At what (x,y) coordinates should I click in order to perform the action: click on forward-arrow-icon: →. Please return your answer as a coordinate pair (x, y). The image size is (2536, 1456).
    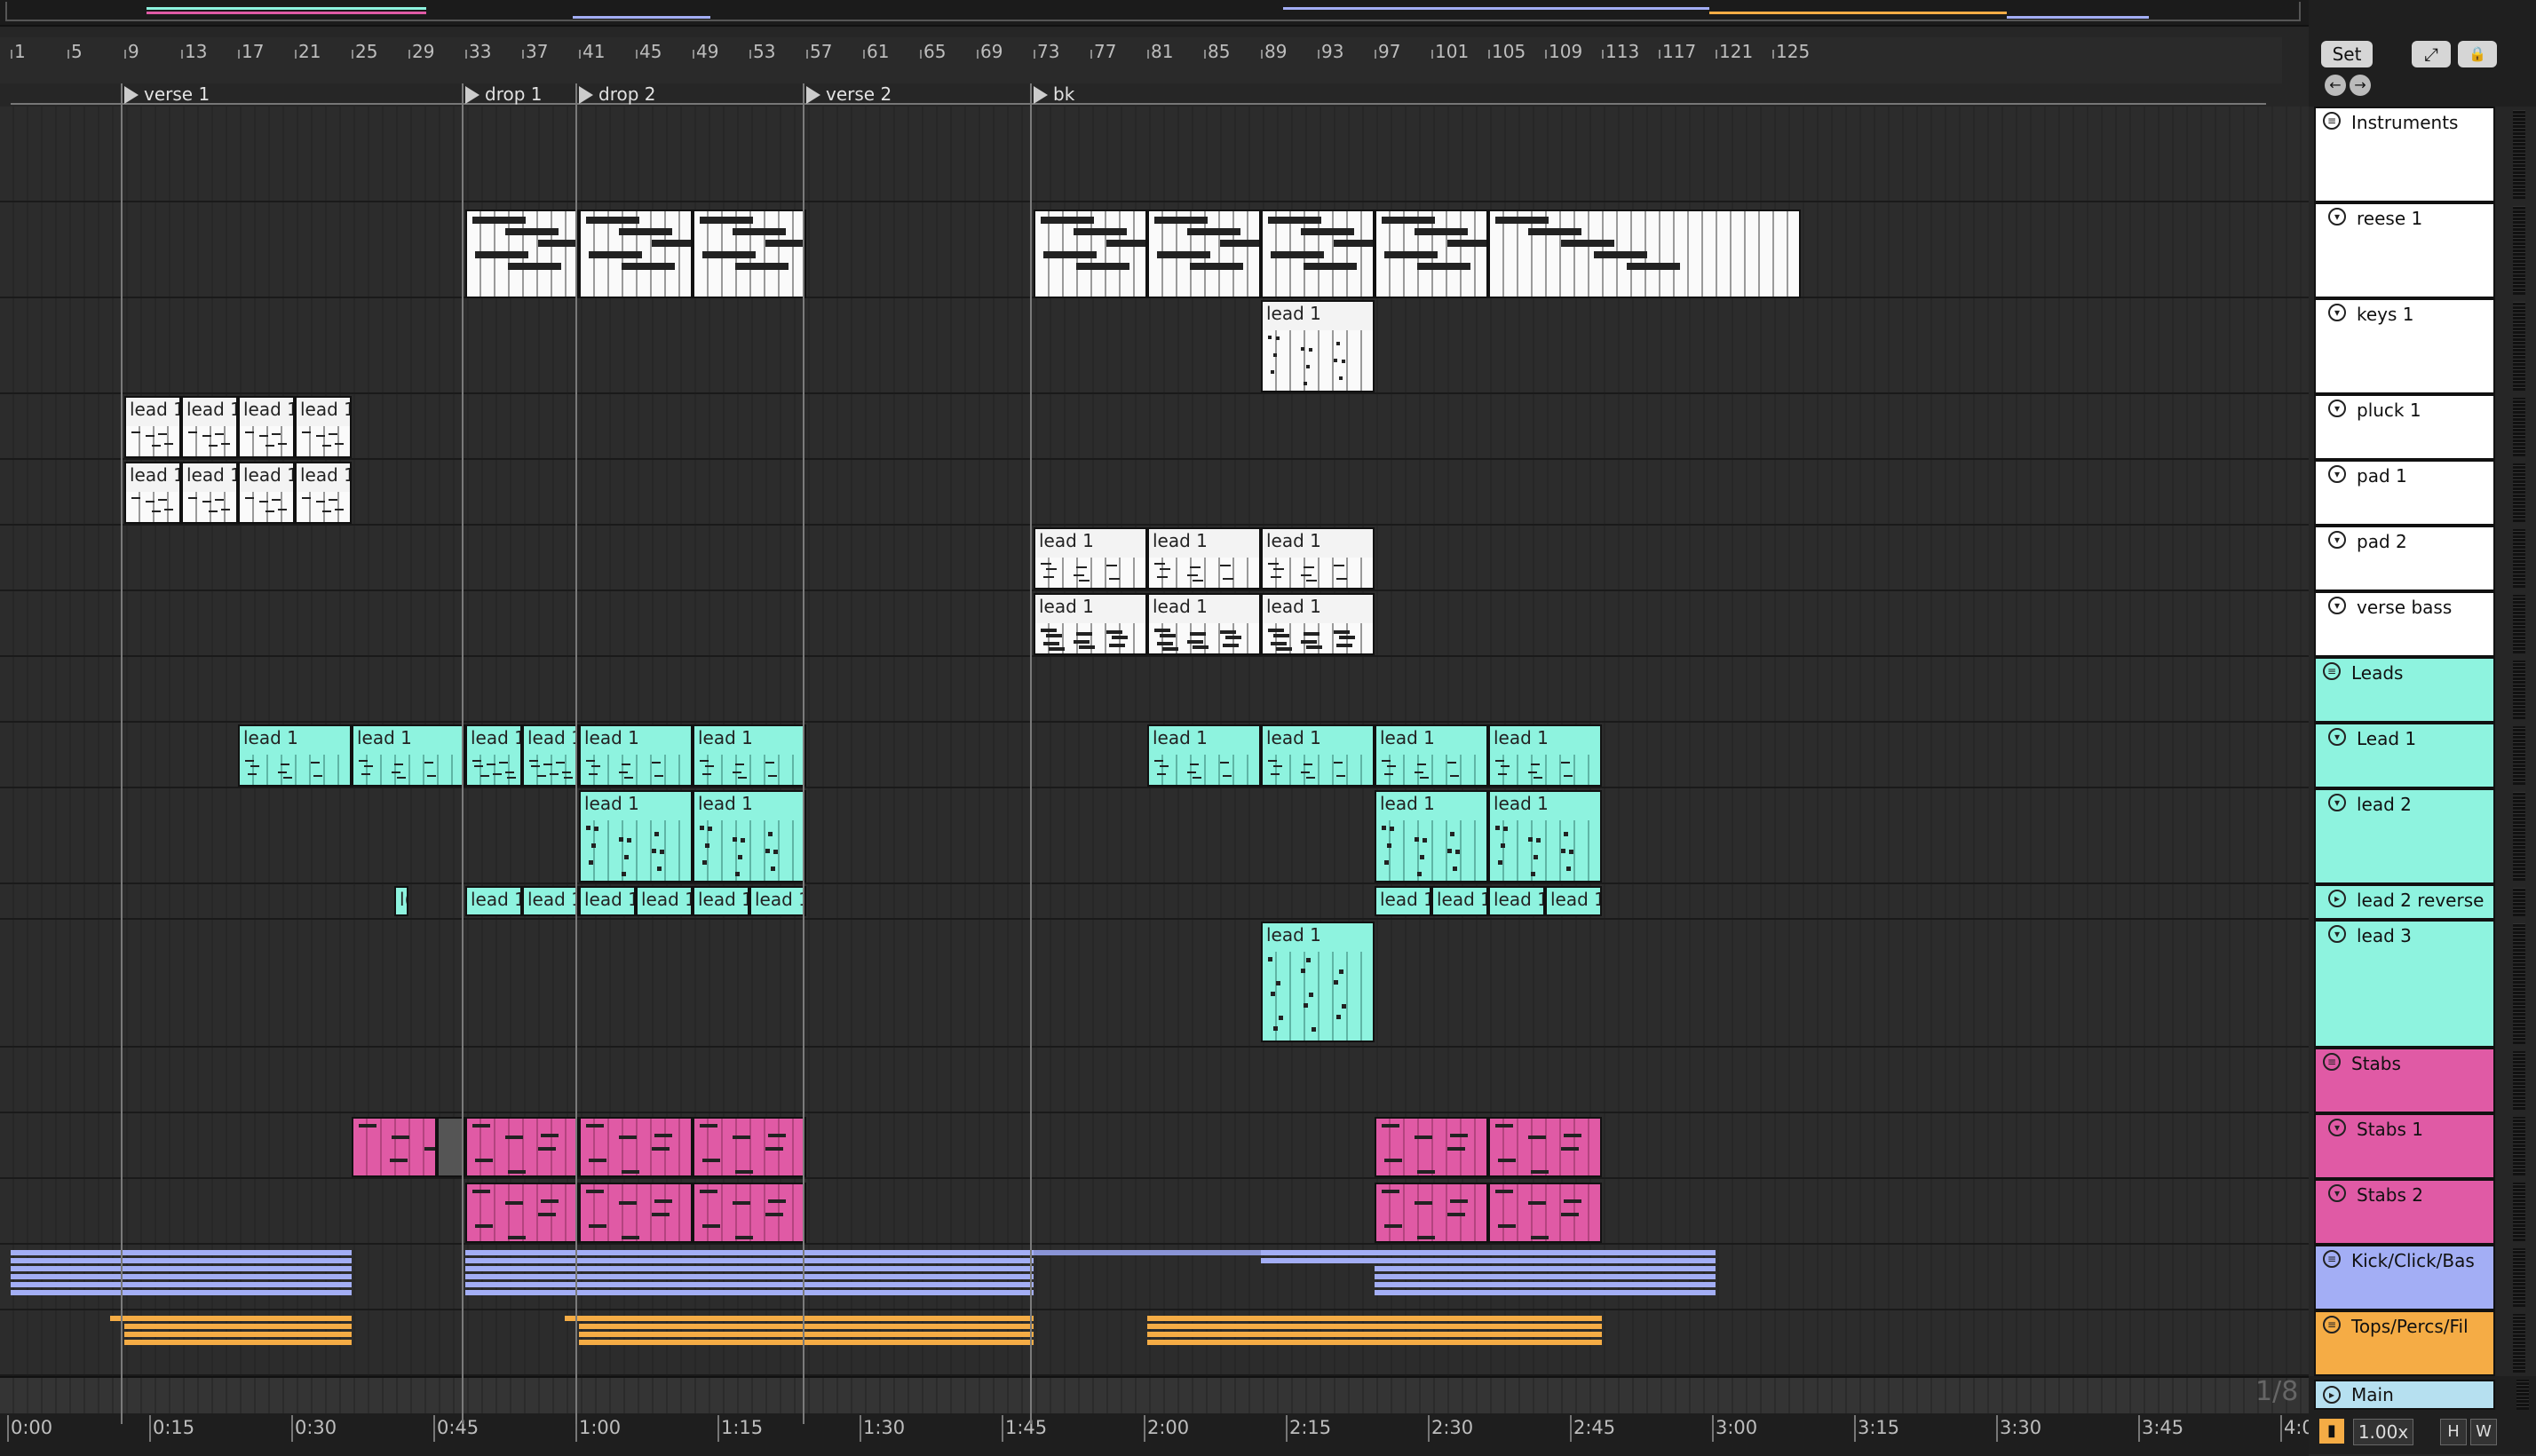
    Looking at the image, I should click on (2360, 85).